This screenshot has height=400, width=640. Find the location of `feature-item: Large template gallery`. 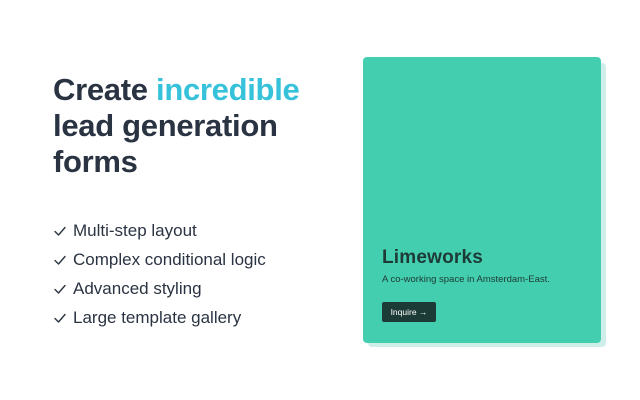

feature-item: Large template gallery is located at coordinates (159, 317).